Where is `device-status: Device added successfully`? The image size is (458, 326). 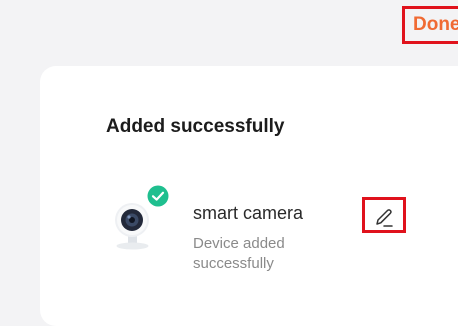
device-status: Device added successfully is located at coordinates (239, 253).